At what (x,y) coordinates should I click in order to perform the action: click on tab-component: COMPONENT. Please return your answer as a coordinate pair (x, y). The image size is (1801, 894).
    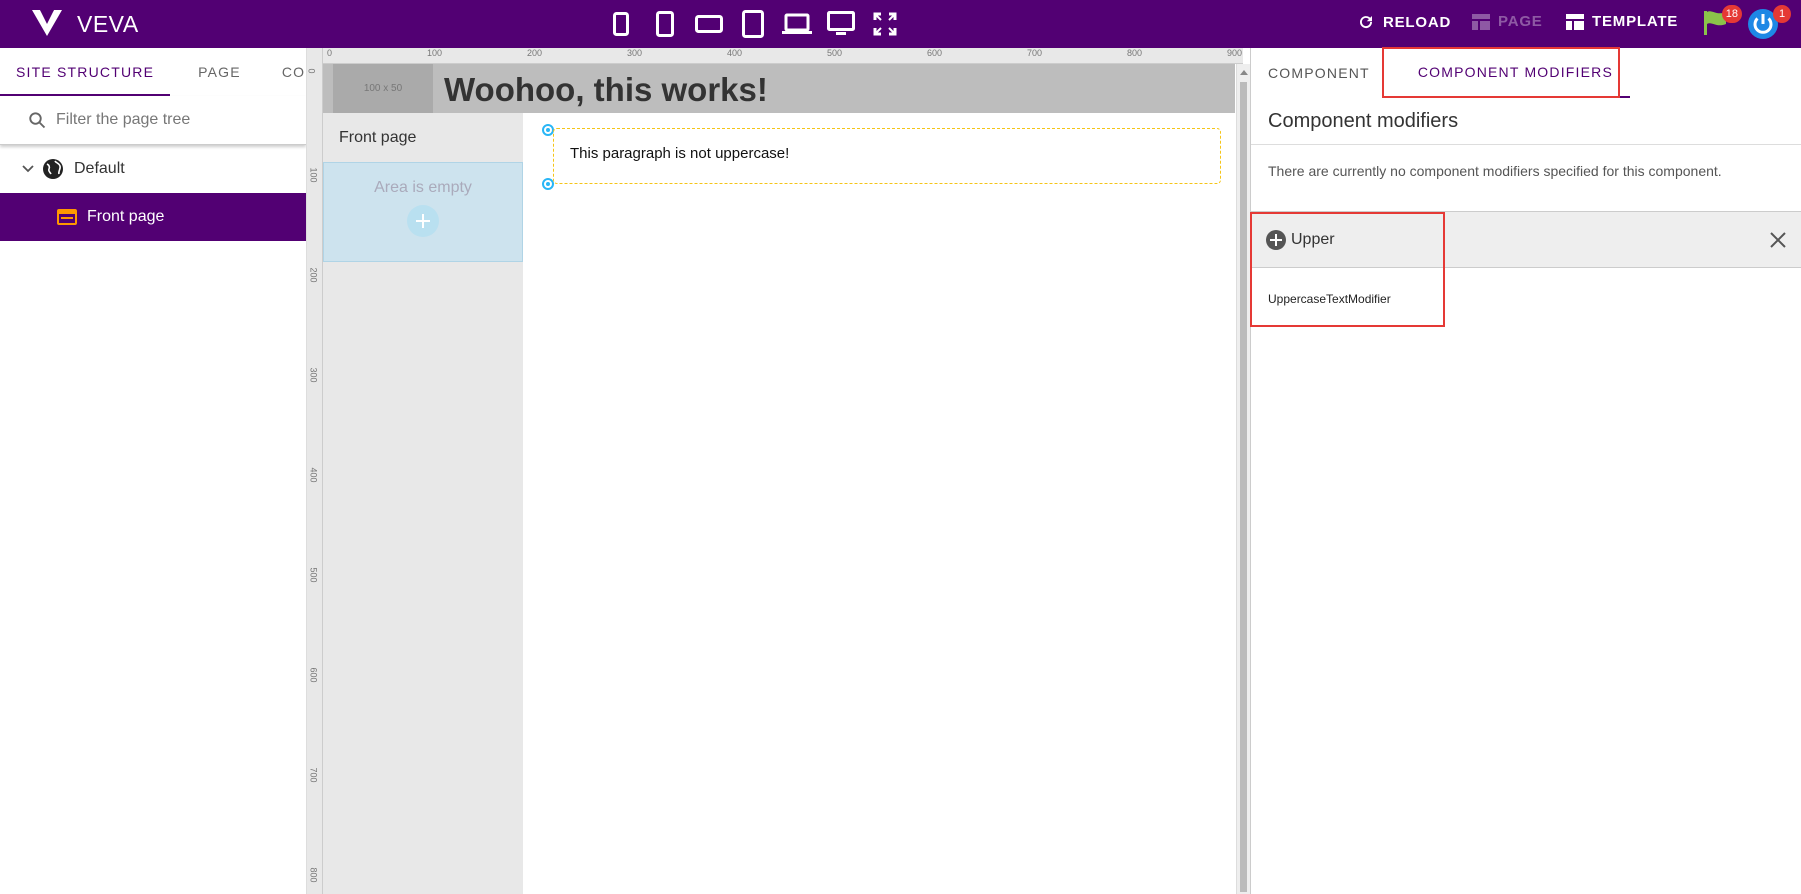
    Looking at the image, I should click on (1319, 73).